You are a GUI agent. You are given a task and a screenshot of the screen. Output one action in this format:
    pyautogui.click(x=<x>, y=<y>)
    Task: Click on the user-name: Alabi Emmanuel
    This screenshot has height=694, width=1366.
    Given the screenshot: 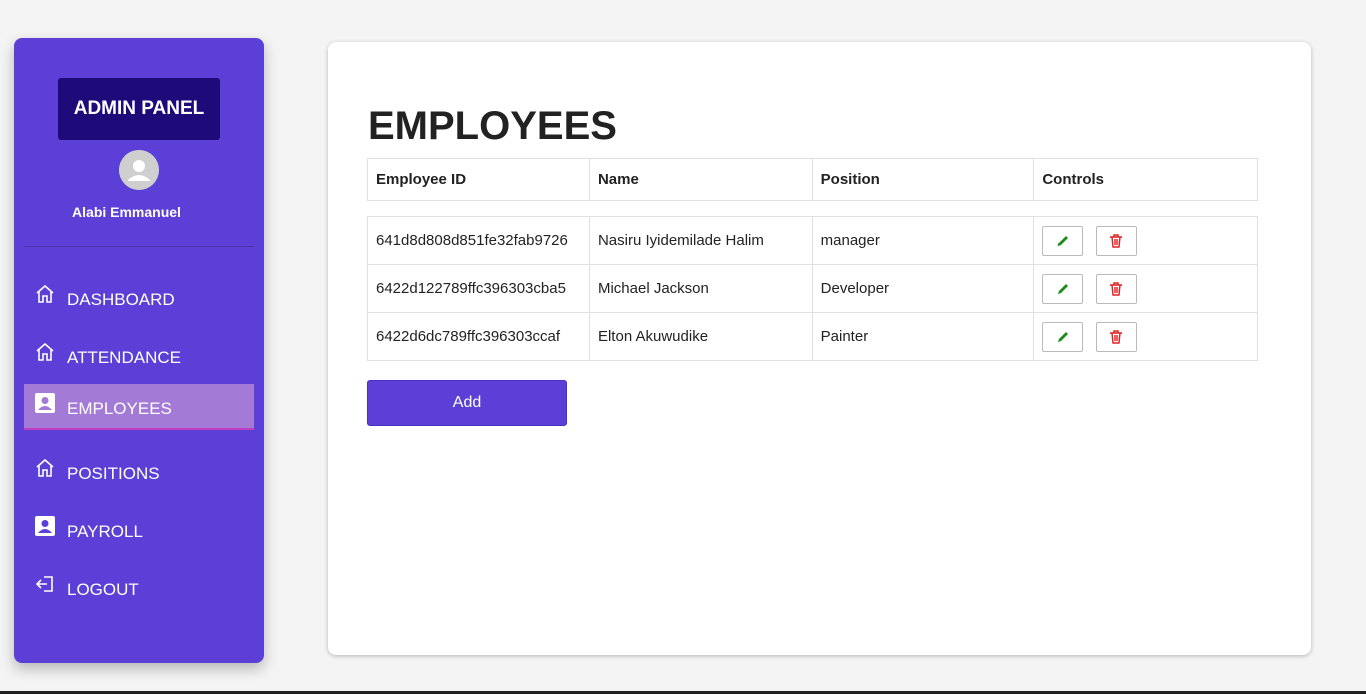 What is the action you would take?
    pyautogui.click(x=126, y=212)
    